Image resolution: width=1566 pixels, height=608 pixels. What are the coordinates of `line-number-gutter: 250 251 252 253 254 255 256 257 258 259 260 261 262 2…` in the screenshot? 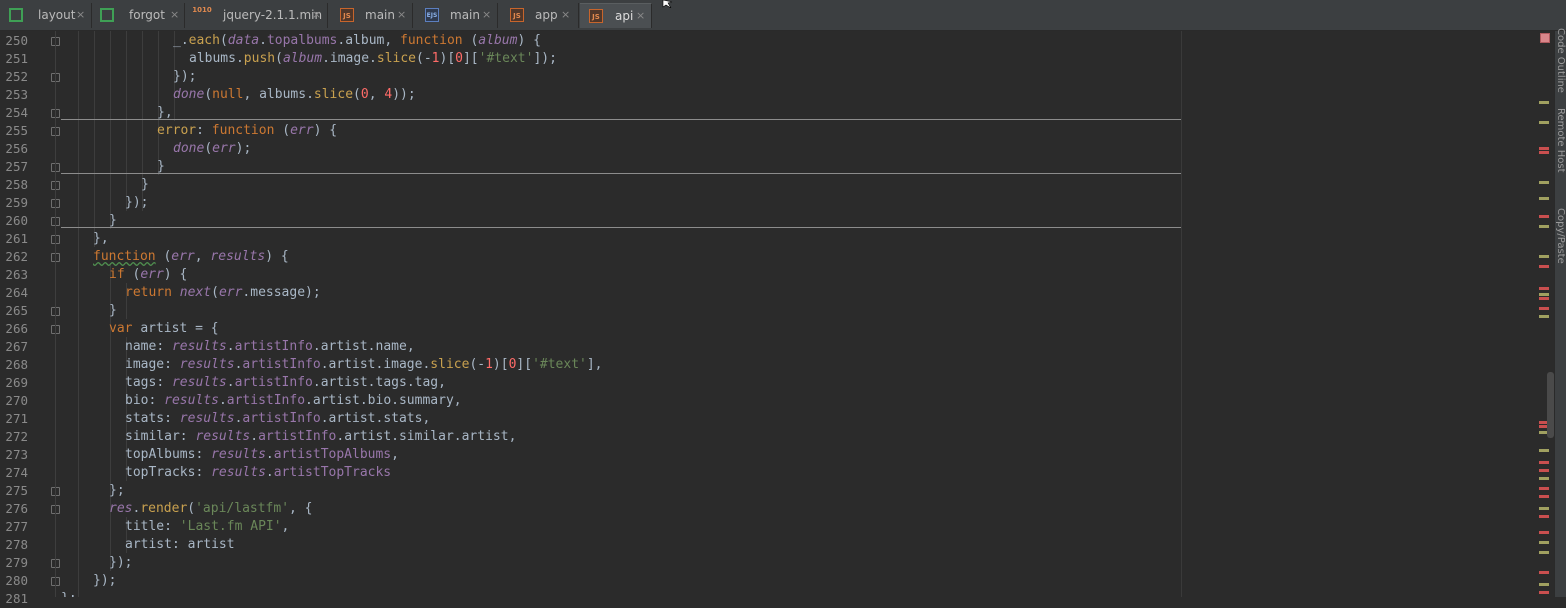 It's located at (30, 318).